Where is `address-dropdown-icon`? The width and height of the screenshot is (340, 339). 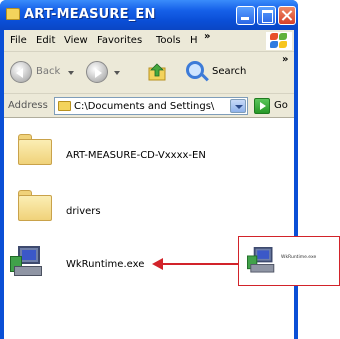 address-dropdown-icon is located at coordinates (238, 106).